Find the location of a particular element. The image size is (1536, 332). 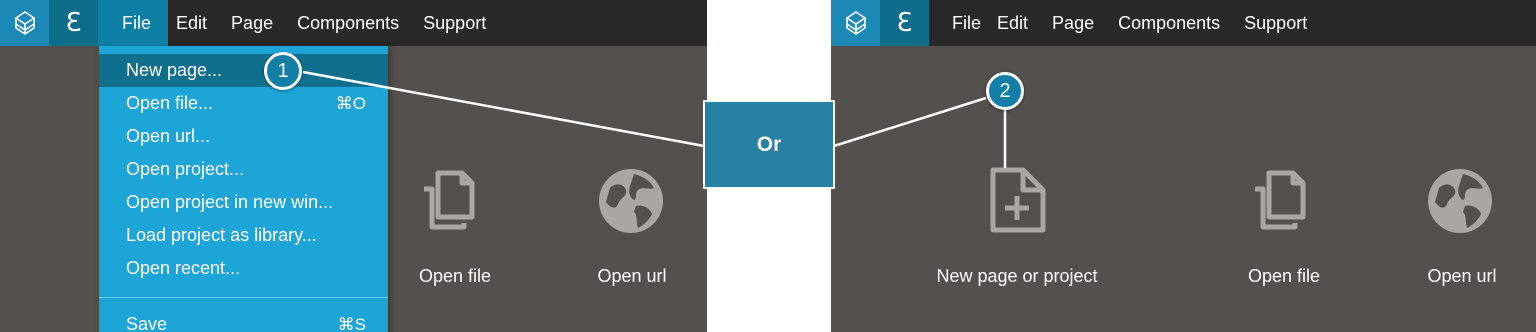

step-badge-1: 1 is located at coordinates (283, 71).